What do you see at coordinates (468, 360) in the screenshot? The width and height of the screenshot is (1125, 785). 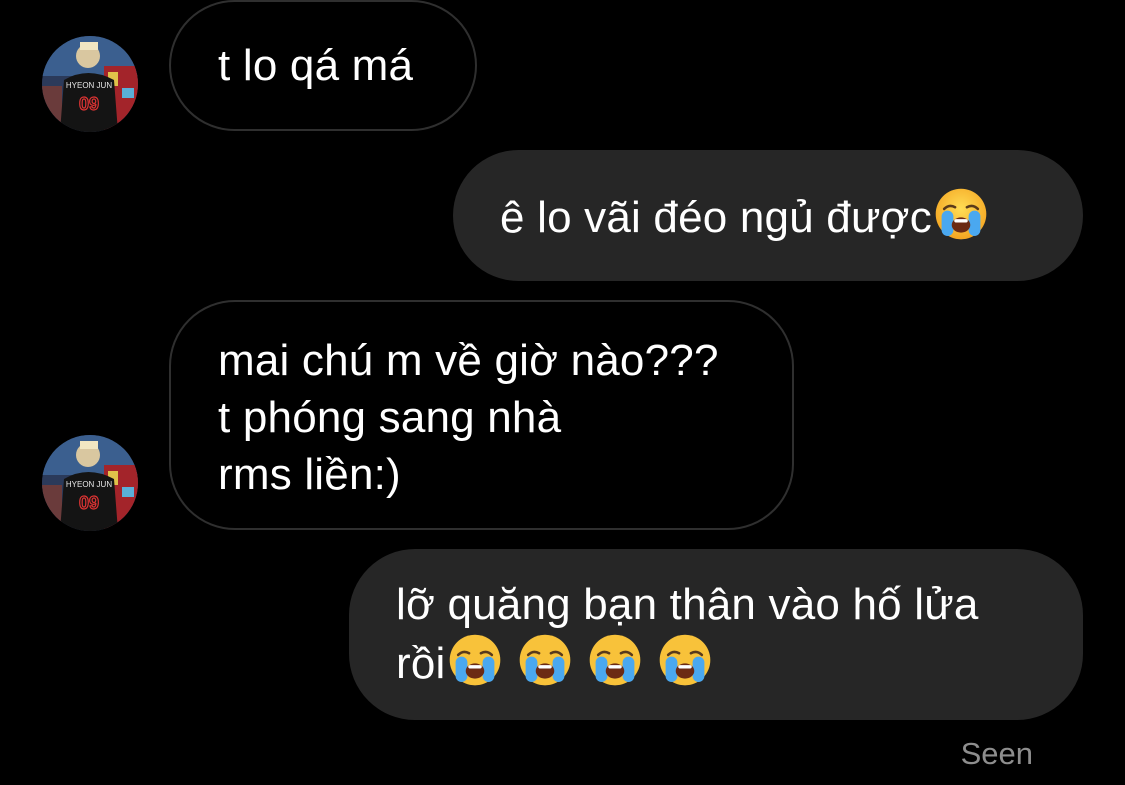 I see `message-text-line: mai chú m về giờ nào???` at bounding box center [468, 360].